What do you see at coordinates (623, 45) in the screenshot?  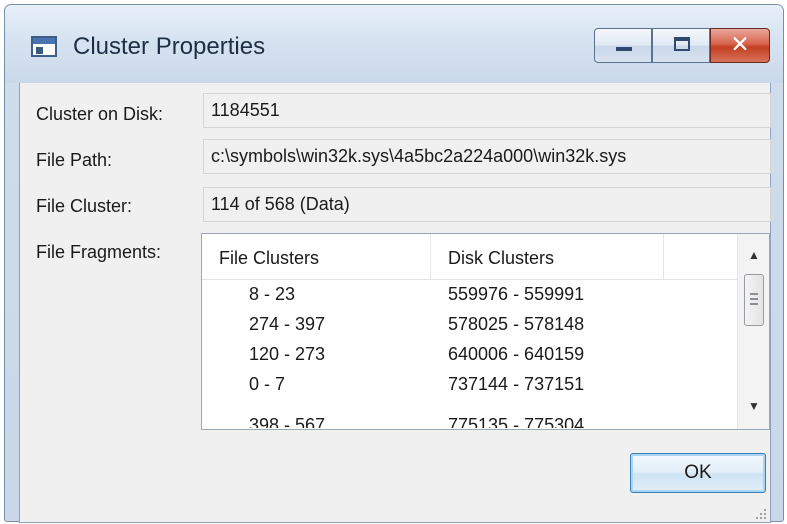 I see `minimize-button` at bounding box center [623, 45].